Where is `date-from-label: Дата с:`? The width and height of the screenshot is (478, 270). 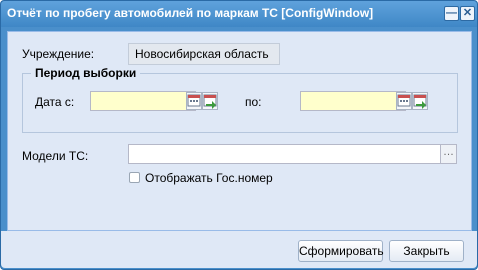
date-from-label: Дата с: is located at coordinates (55, 102).